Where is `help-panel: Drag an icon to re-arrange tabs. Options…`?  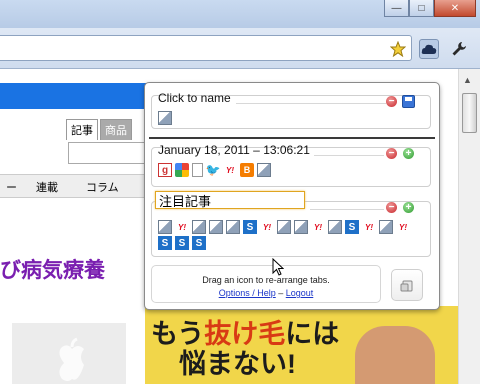
help-panel: Drag an icon to re-arrange tabs. Options… is located at coordinates (266, 284).